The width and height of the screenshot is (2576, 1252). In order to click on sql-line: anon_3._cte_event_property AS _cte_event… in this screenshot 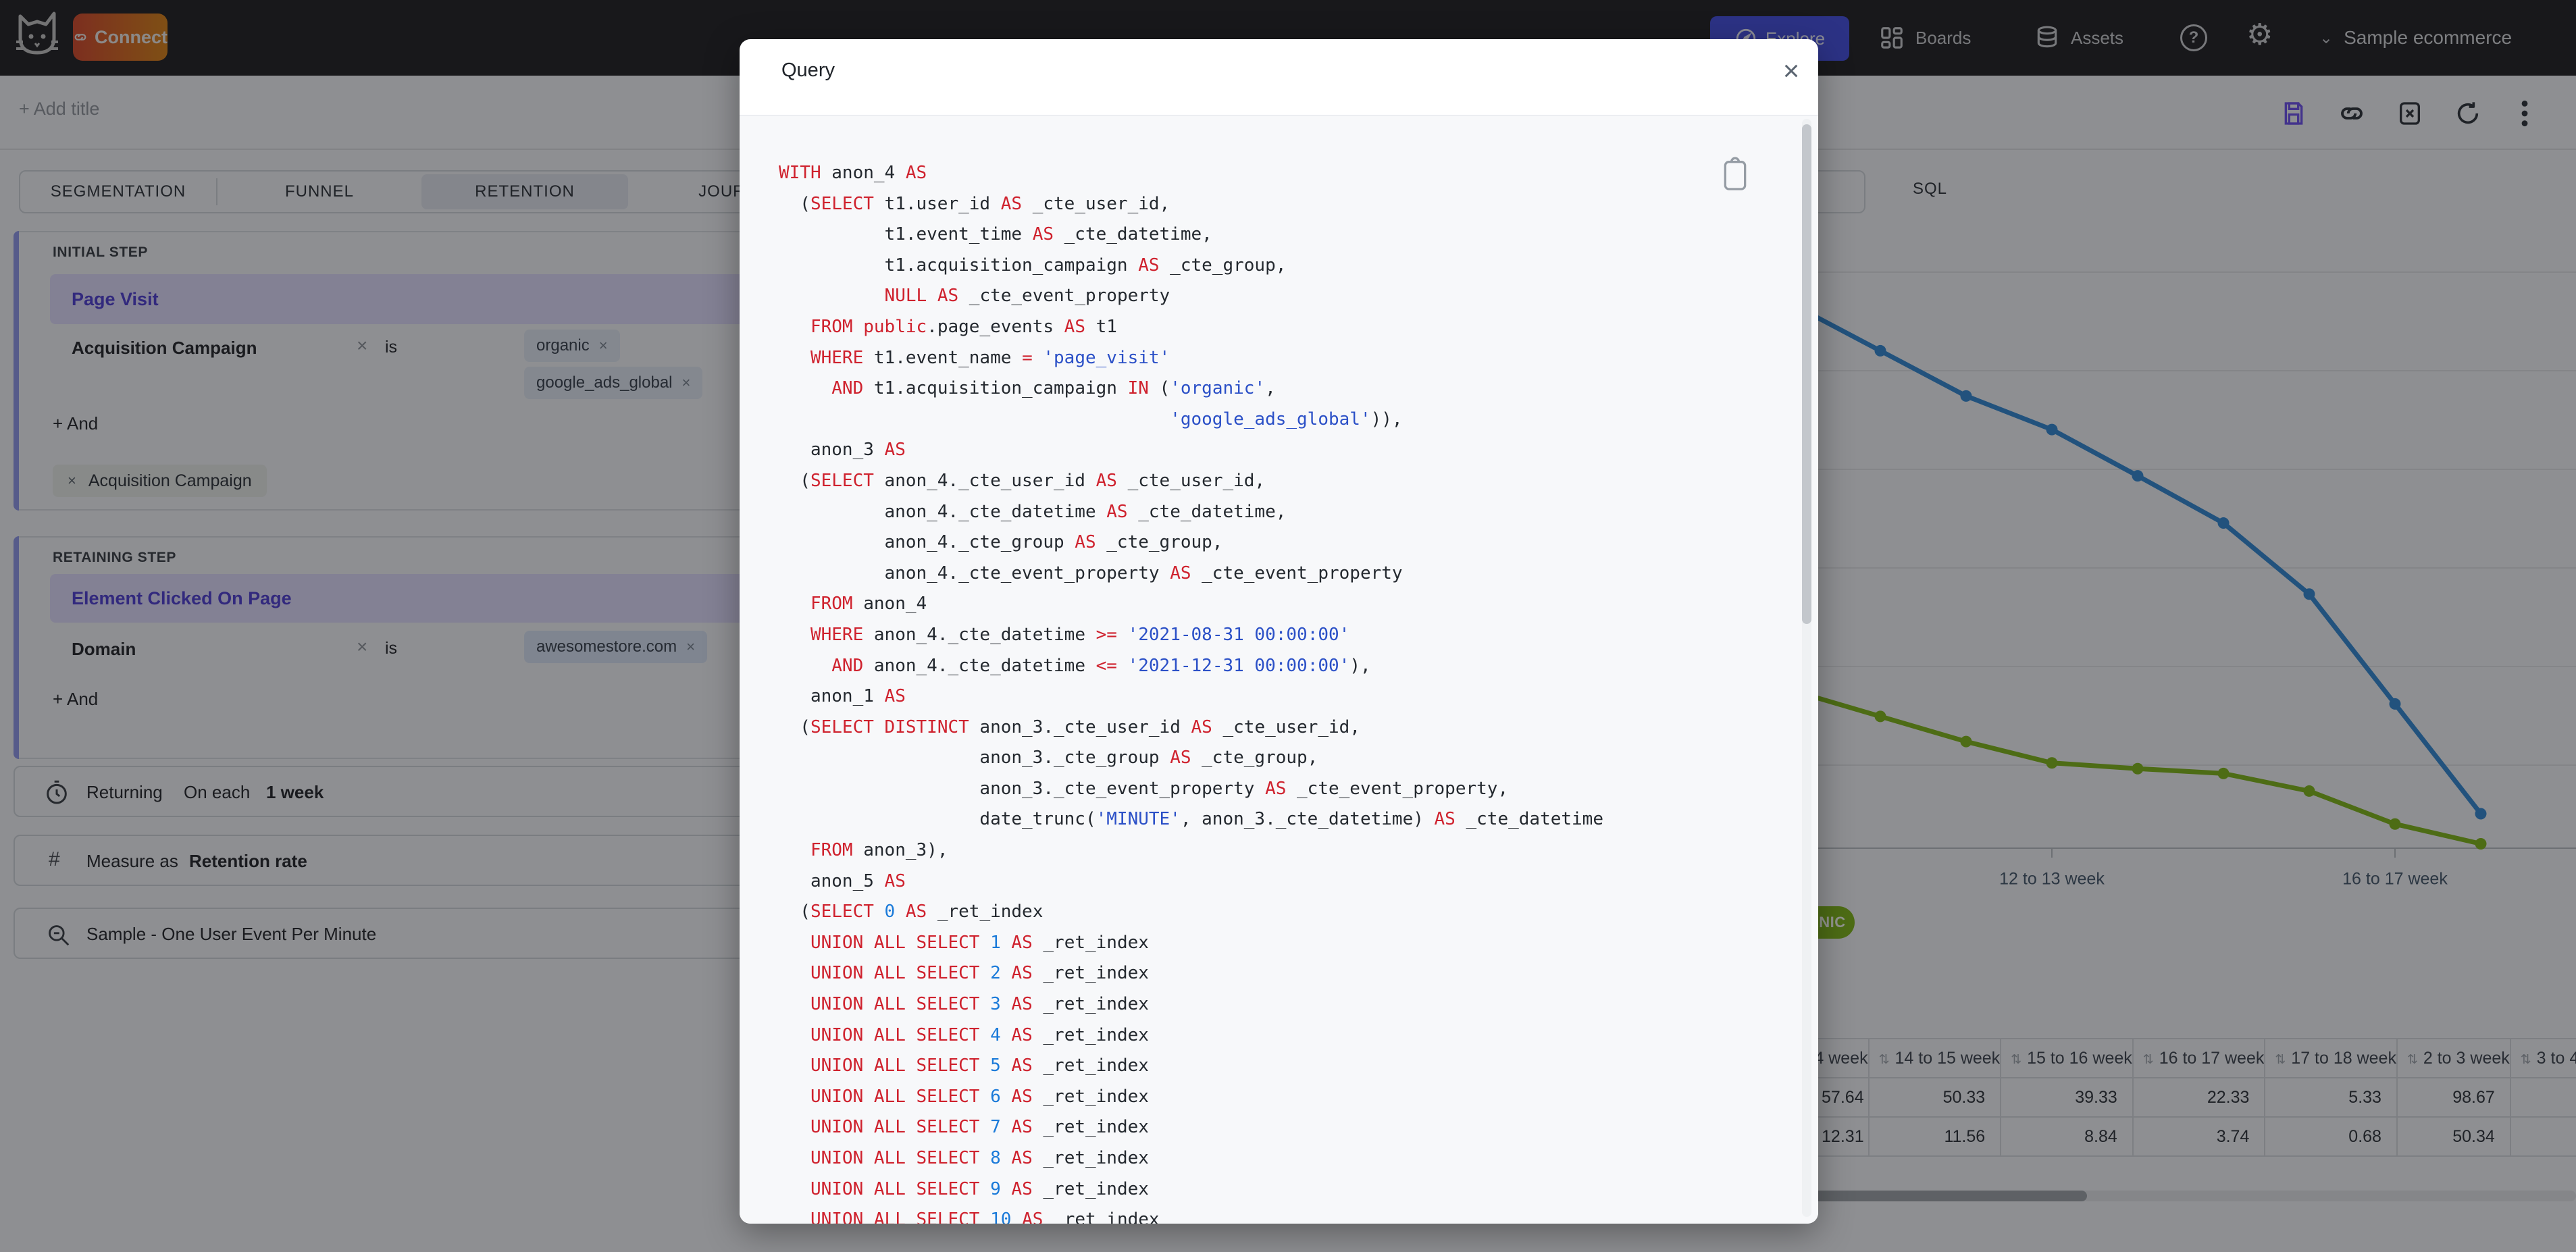, I will do `click(1144, 788)`.